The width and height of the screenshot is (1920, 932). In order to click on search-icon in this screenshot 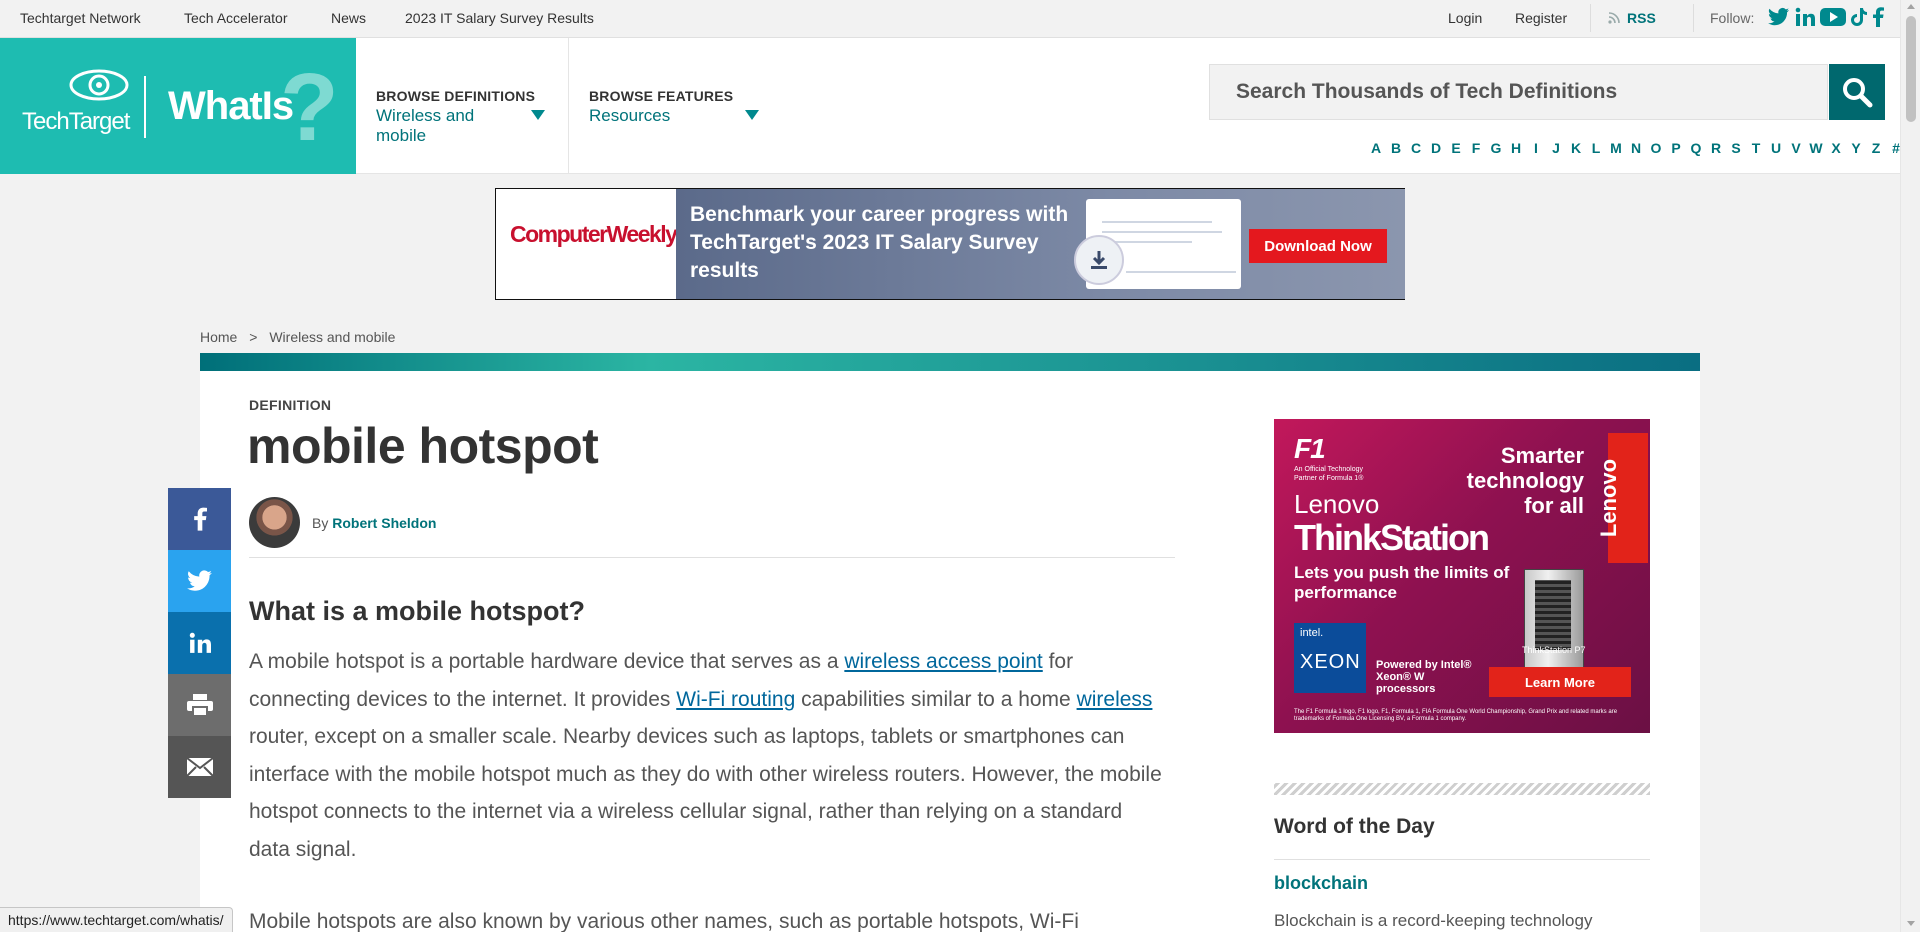, I will do `click(1858, 93)`.